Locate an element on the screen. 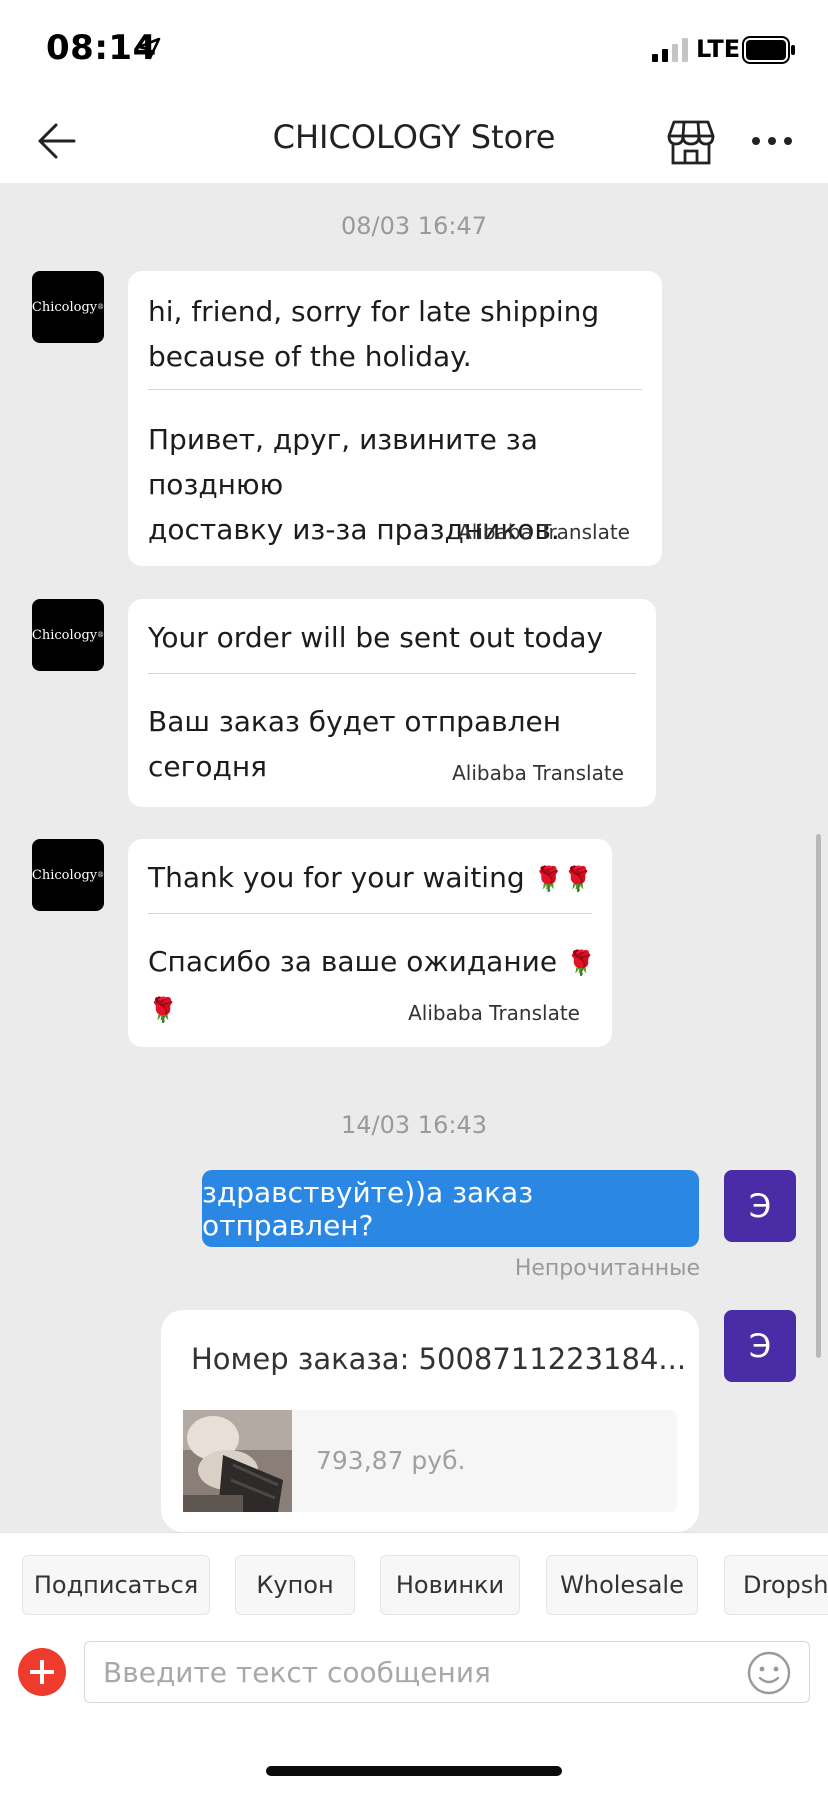 Image resolution: width=828 pixels, height=1793 pixels. message-original-text: Your order will be sent out today is located at coordinates (376, 637).